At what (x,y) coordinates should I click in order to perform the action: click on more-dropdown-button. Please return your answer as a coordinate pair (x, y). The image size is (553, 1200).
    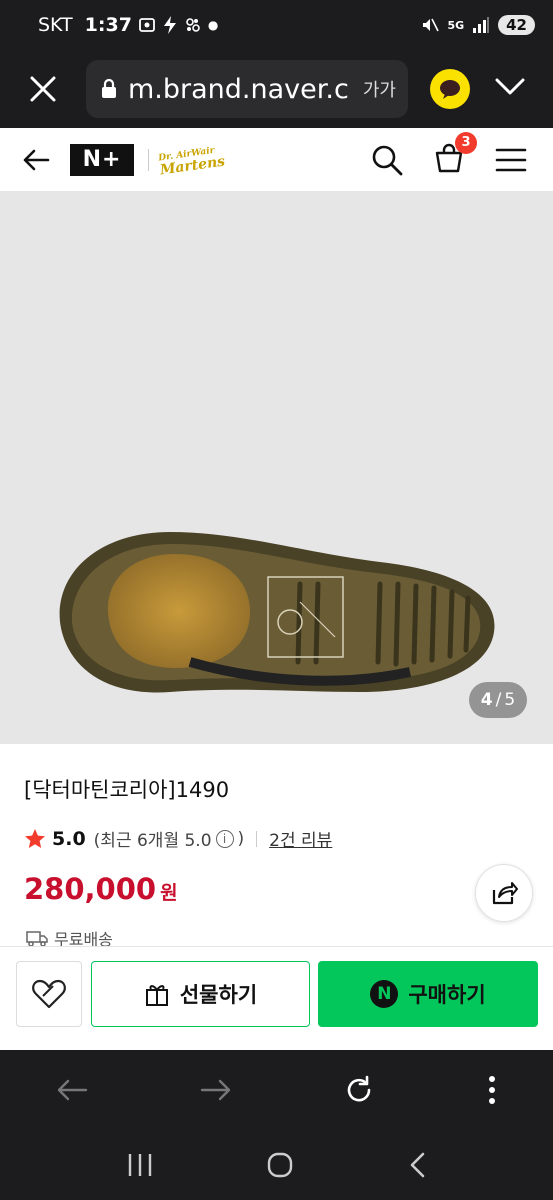
    Looking at the image, I should click on (510, 89).